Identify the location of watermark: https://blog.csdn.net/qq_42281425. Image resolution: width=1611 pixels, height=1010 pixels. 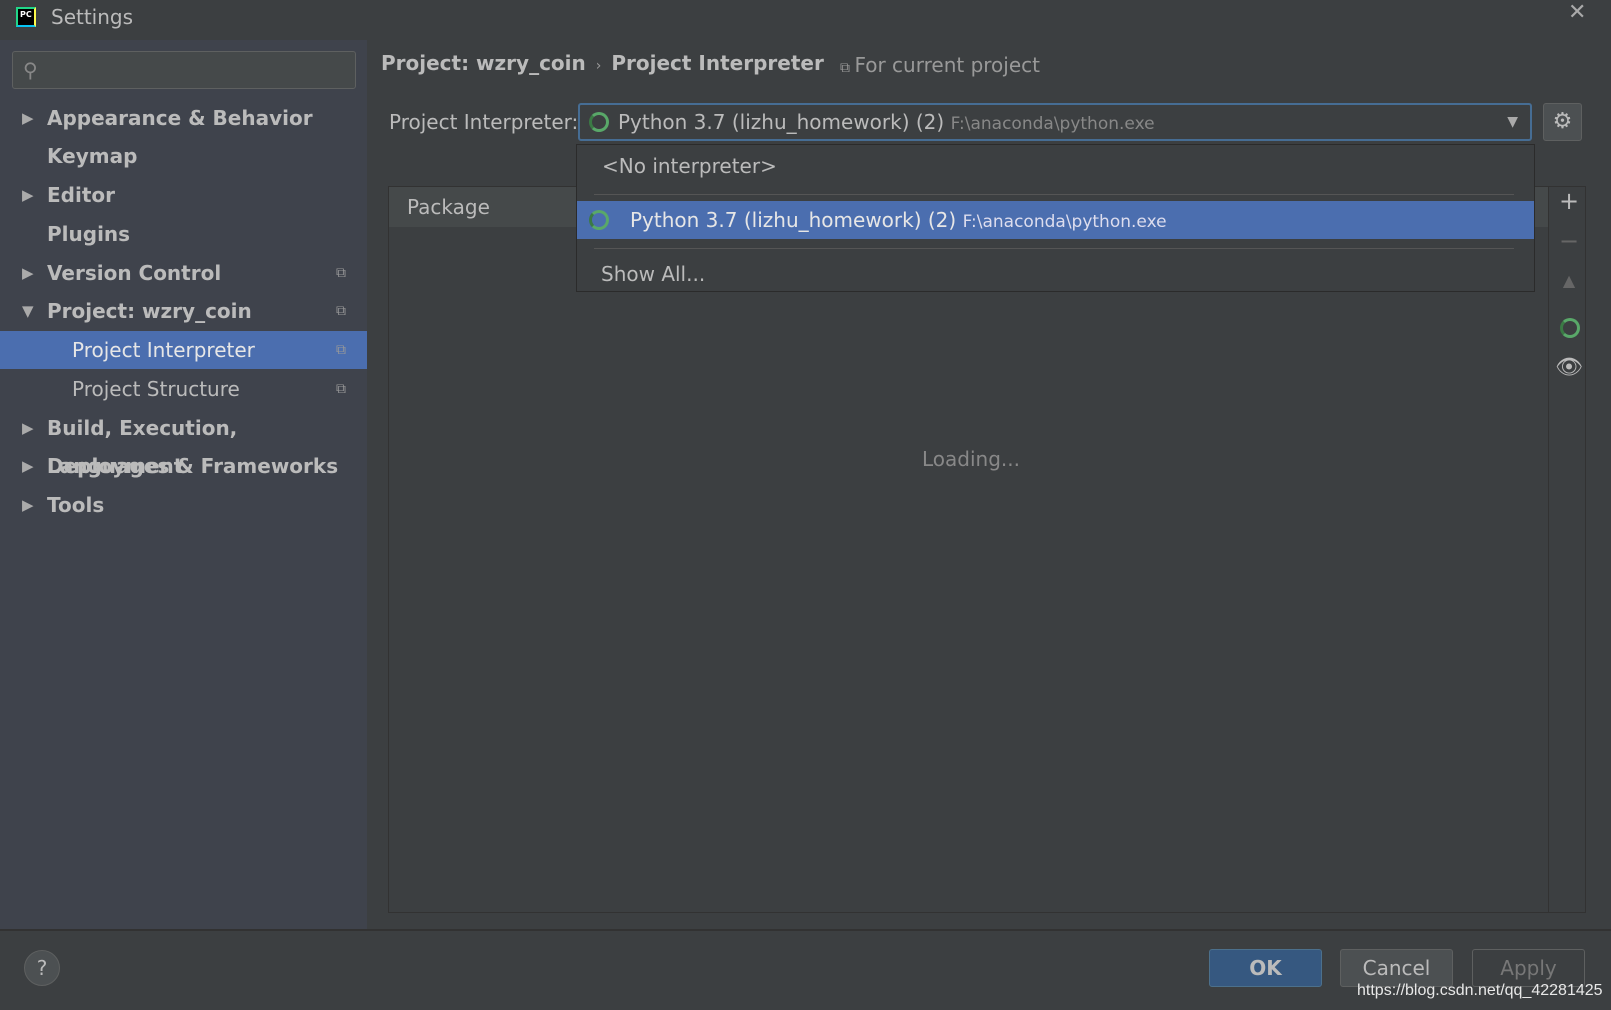
(1480, 990).